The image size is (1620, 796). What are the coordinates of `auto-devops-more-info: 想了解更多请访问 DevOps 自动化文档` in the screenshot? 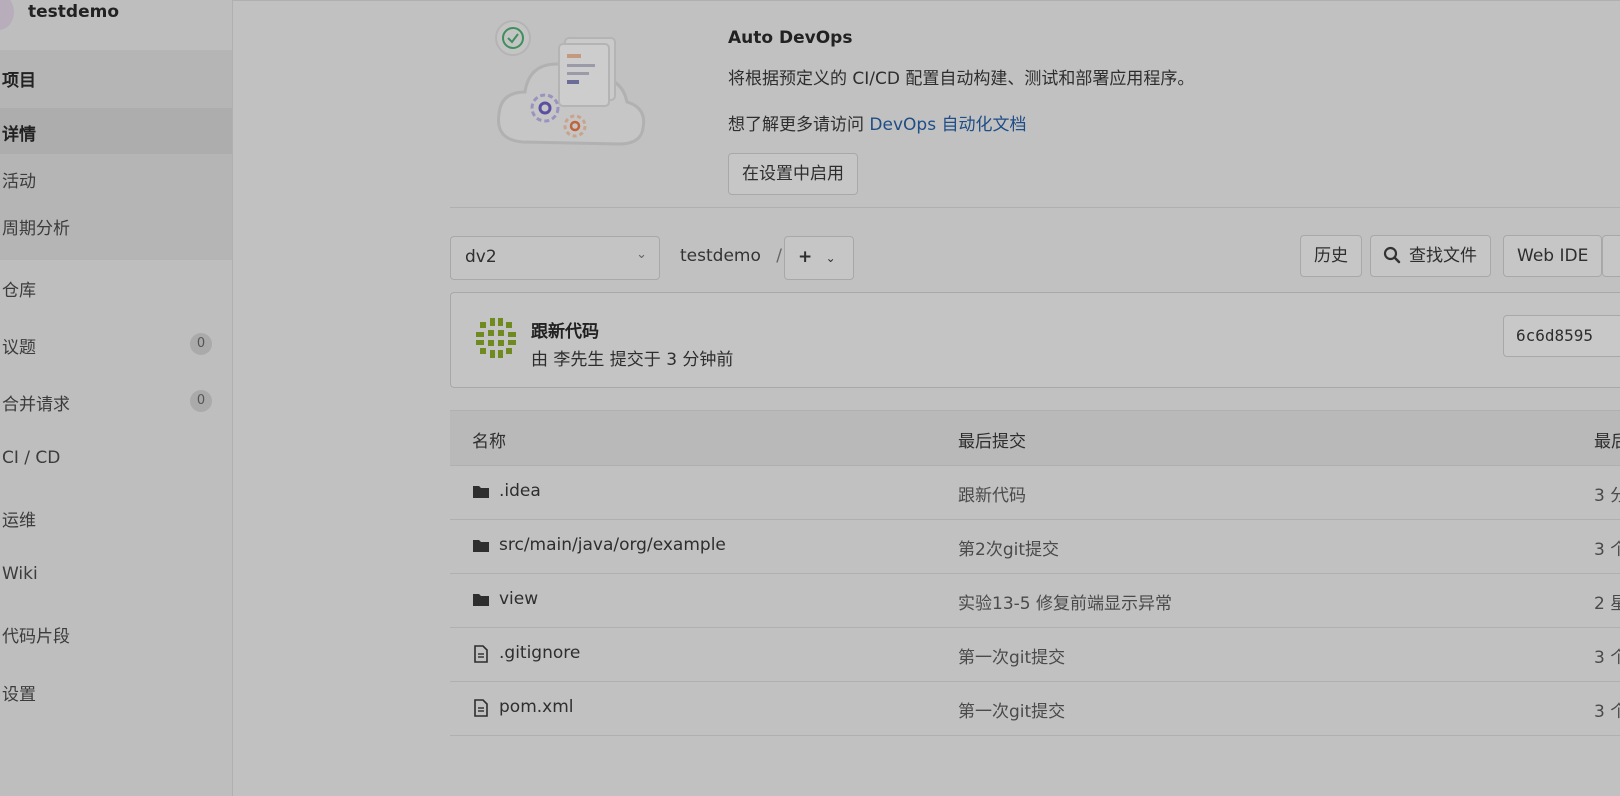 It's located at (877, 122).